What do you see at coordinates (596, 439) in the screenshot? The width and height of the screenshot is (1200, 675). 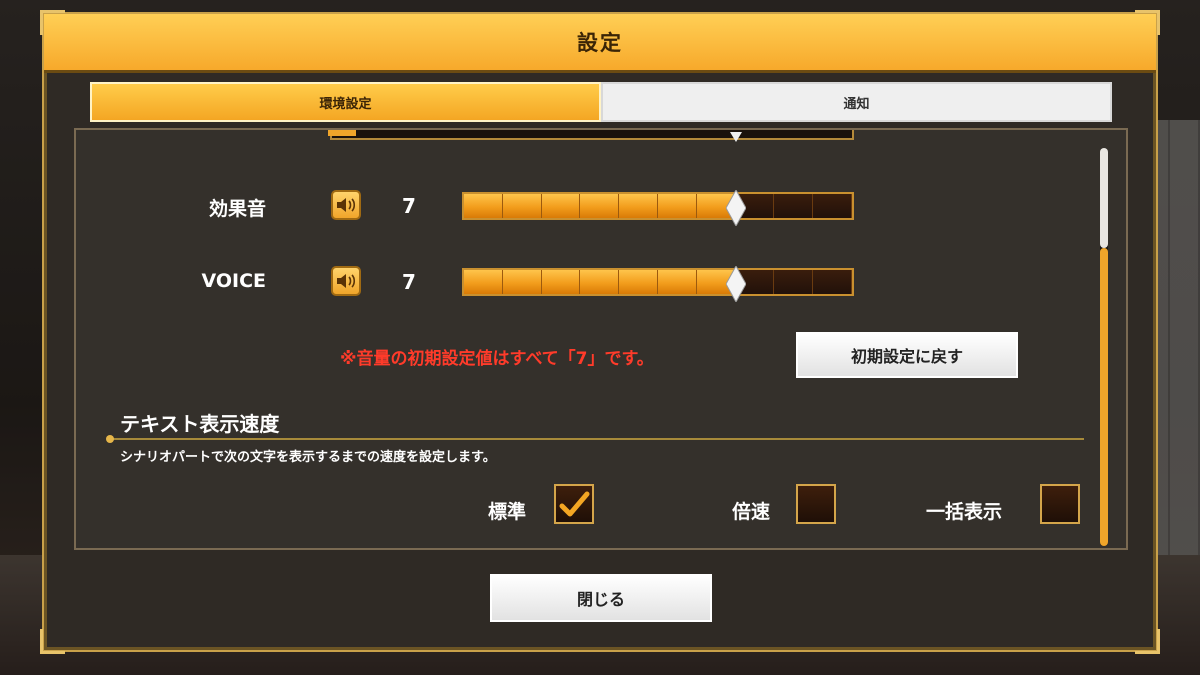 I see `section-divider` at bounding box center [596, 439].